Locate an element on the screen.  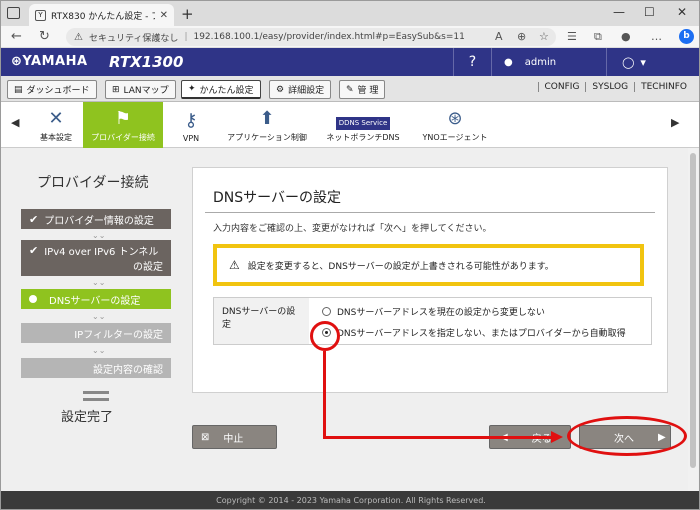
favorite-icon: ☆ is located at coordinates (544, 36).